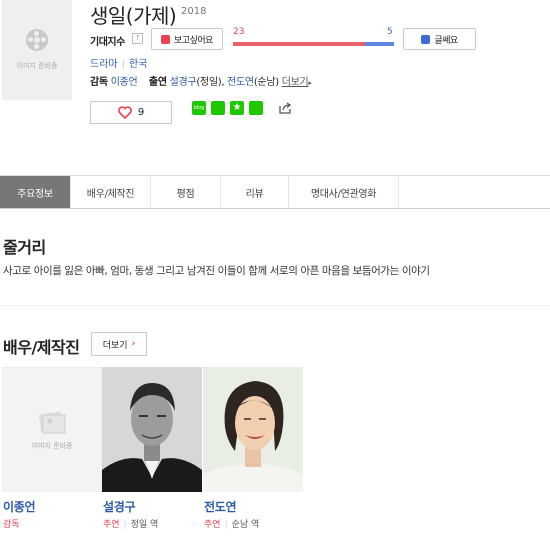 This screenshot has width=550, height=539. I want to click on band-share-icon, so click(256, 108).